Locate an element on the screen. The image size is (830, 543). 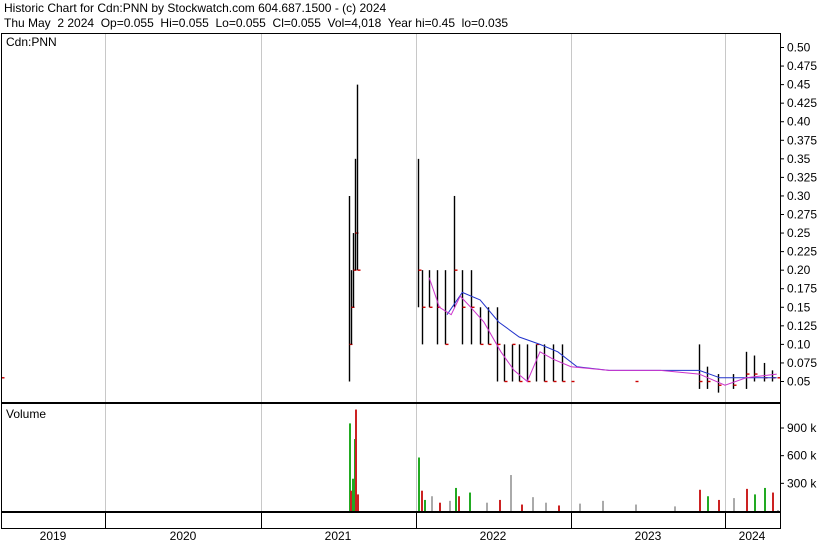
price-tick-label: 0.275 is located at coordinates (802, 215).